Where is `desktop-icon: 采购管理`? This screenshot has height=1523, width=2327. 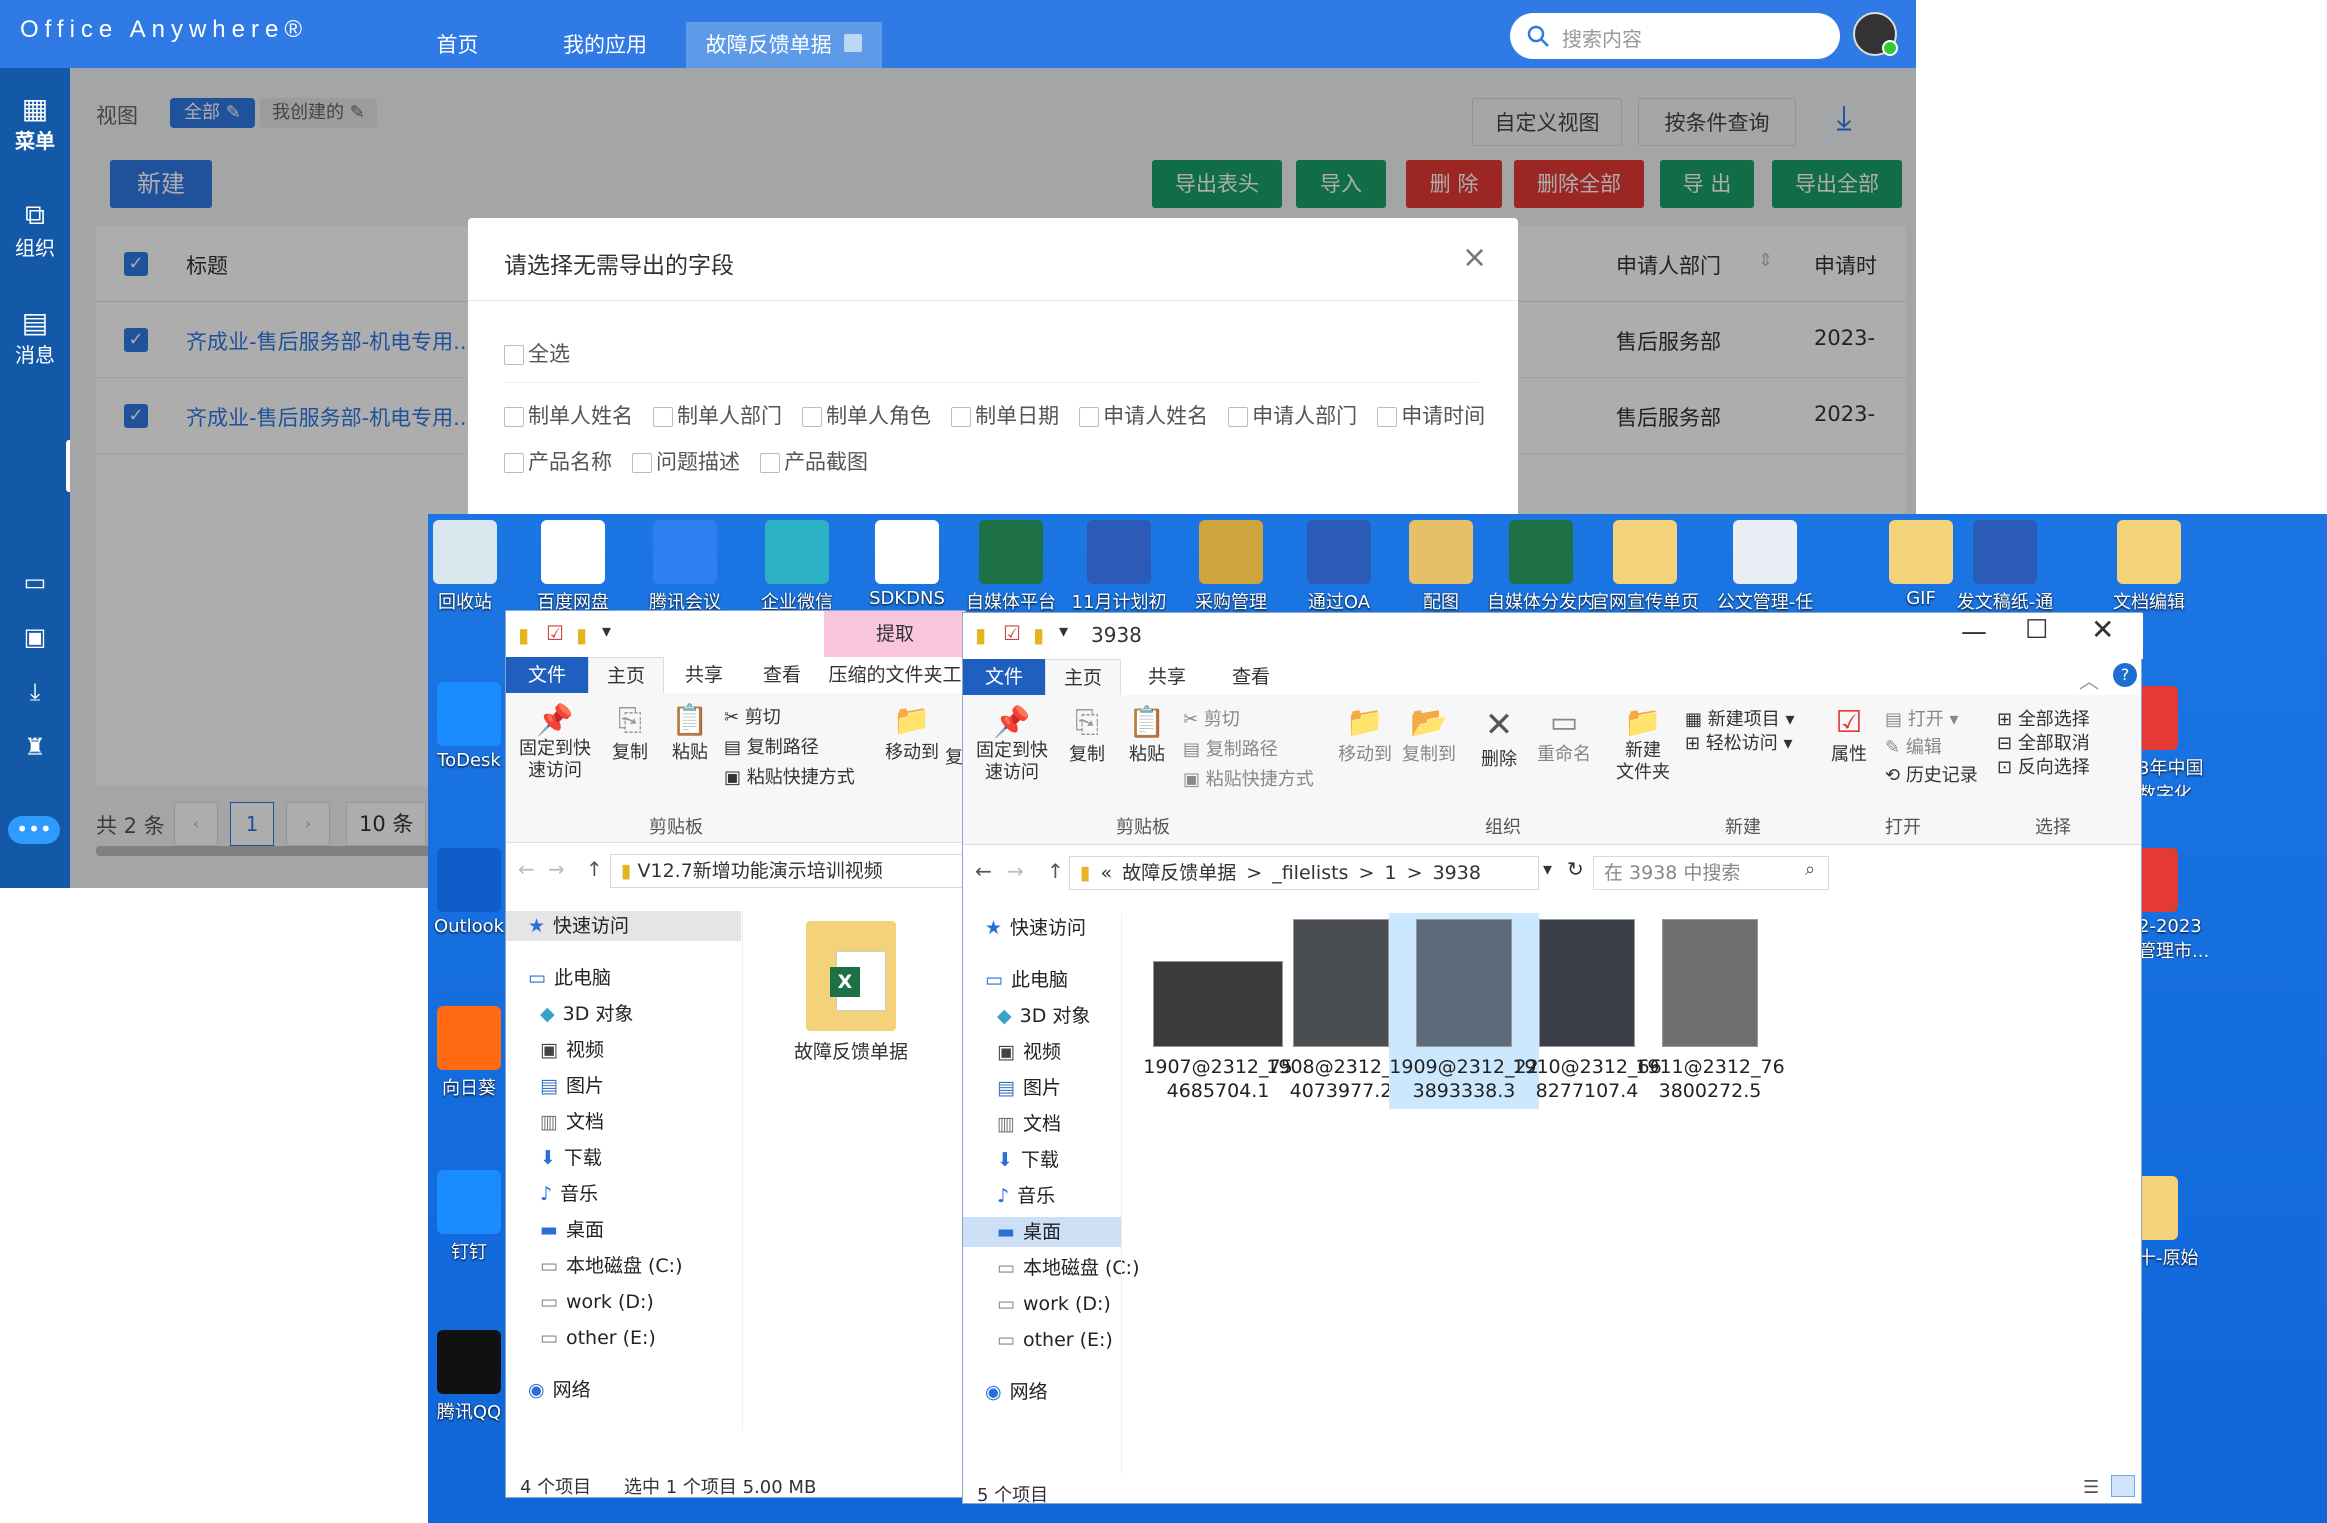
desktop-icon: 采购管理 is located at coordinates (1231, 570).